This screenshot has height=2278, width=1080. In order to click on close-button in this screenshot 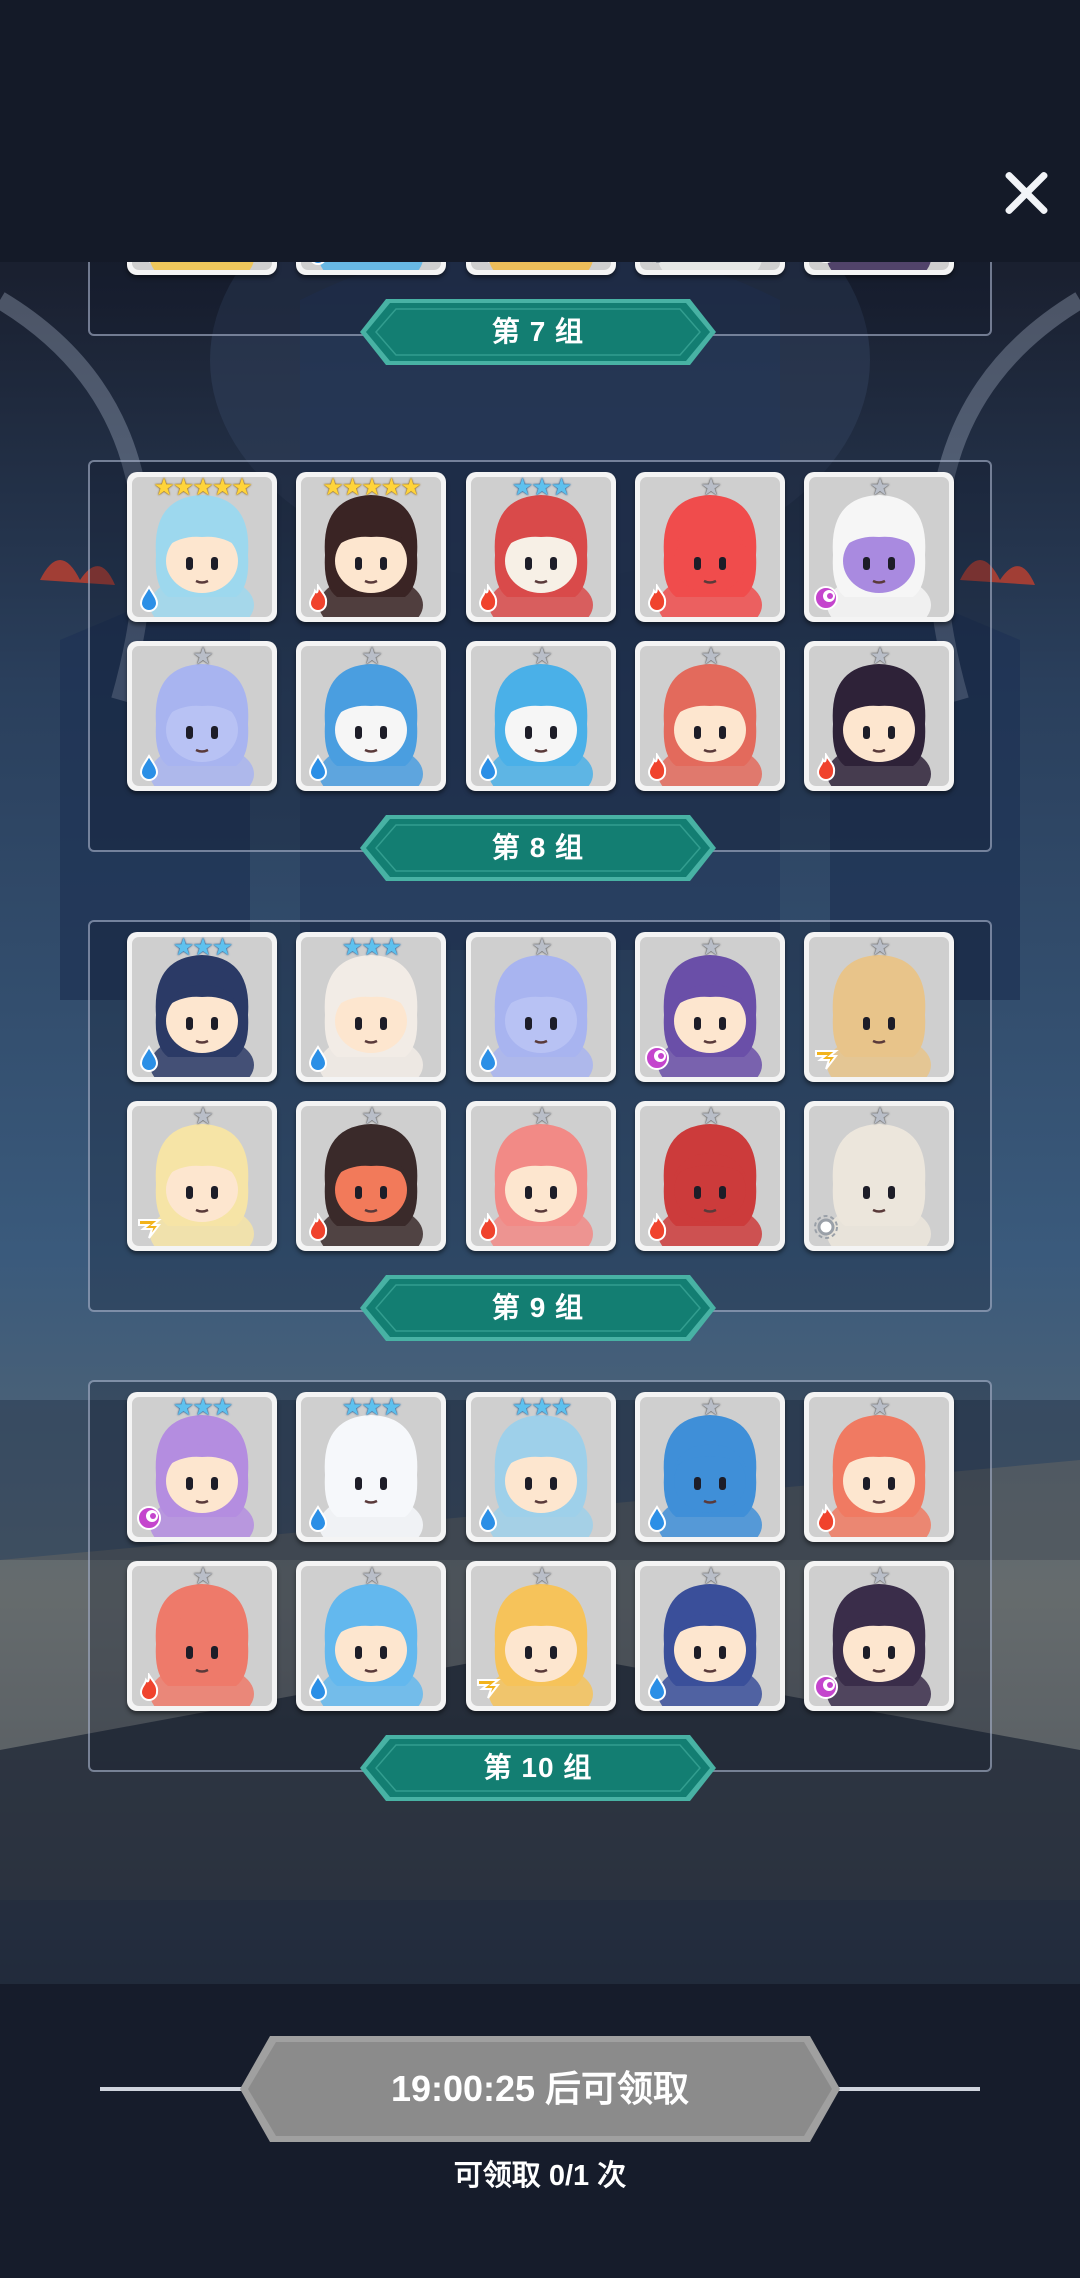, I will do `click(1026, 193)`.